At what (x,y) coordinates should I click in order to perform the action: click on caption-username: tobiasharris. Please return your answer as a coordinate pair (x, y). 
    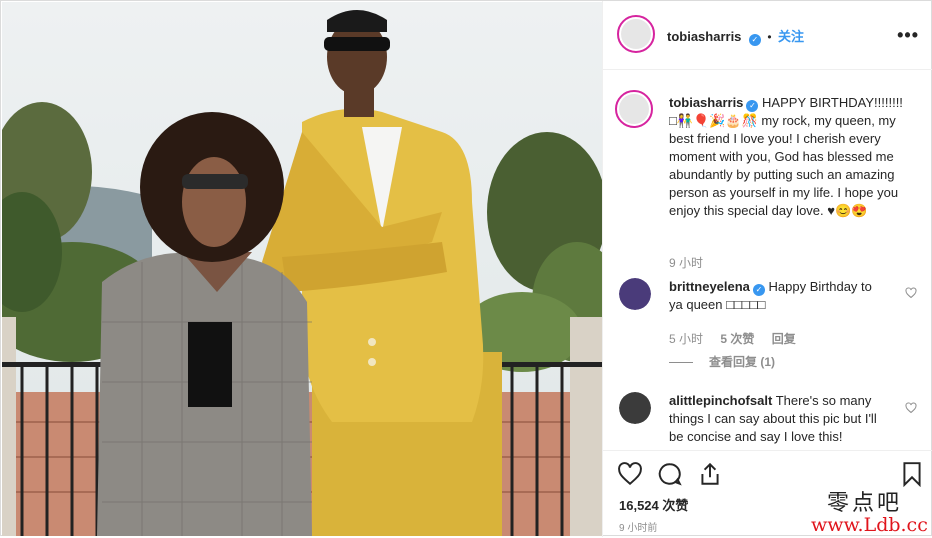
    Looking at the image, I should click on (706, 102).